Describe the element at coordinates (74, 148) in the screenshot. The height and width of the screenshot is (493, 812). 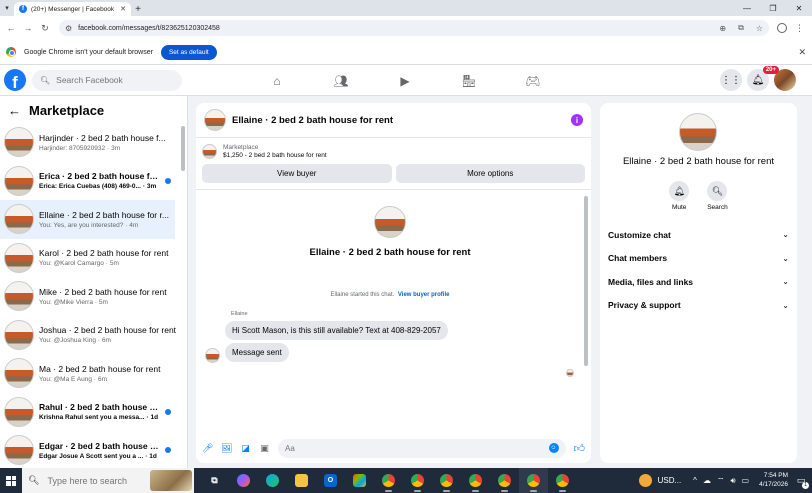
I see `conversation-snippet: Harjinder: 8705920932 ·` at that location.